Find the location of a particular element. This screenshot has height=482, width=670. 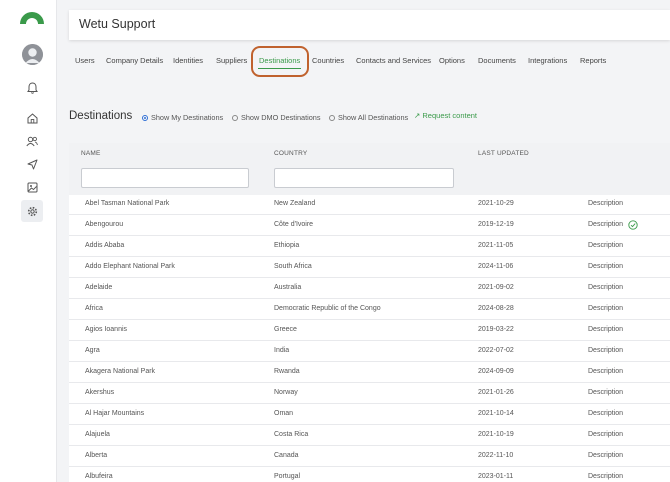

last-updated: 2023-01-11 is located at coordinates (496, 476).